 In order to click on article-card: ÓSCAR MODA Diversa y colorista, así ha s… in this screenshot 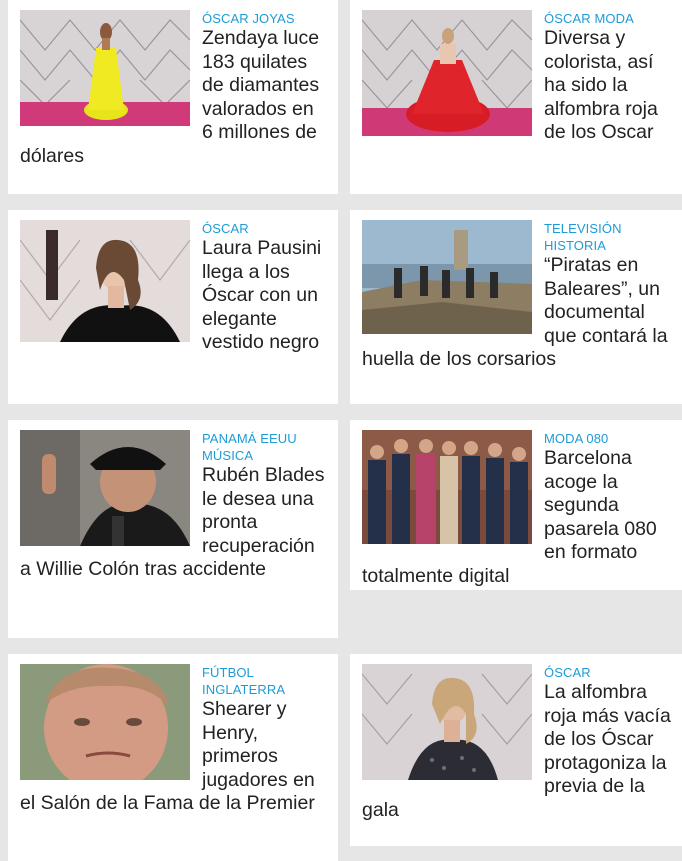, I will do `click(516, 97)`.